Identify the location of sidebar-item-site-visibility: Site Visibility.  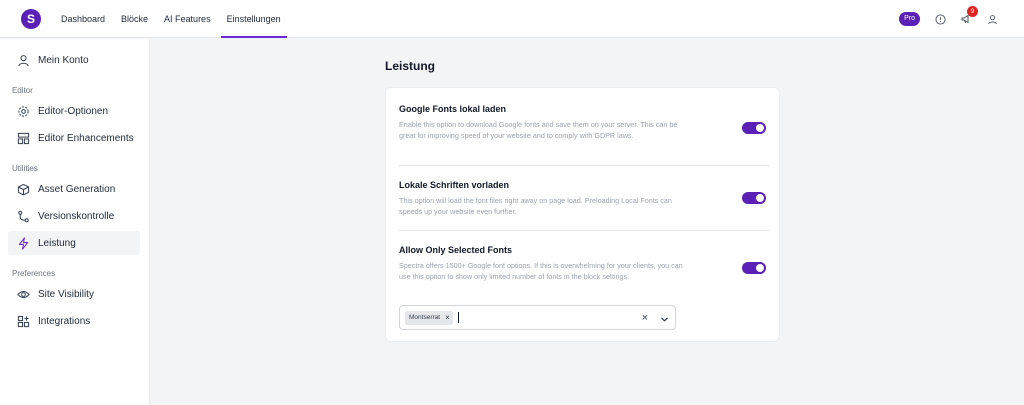
(74, 294).